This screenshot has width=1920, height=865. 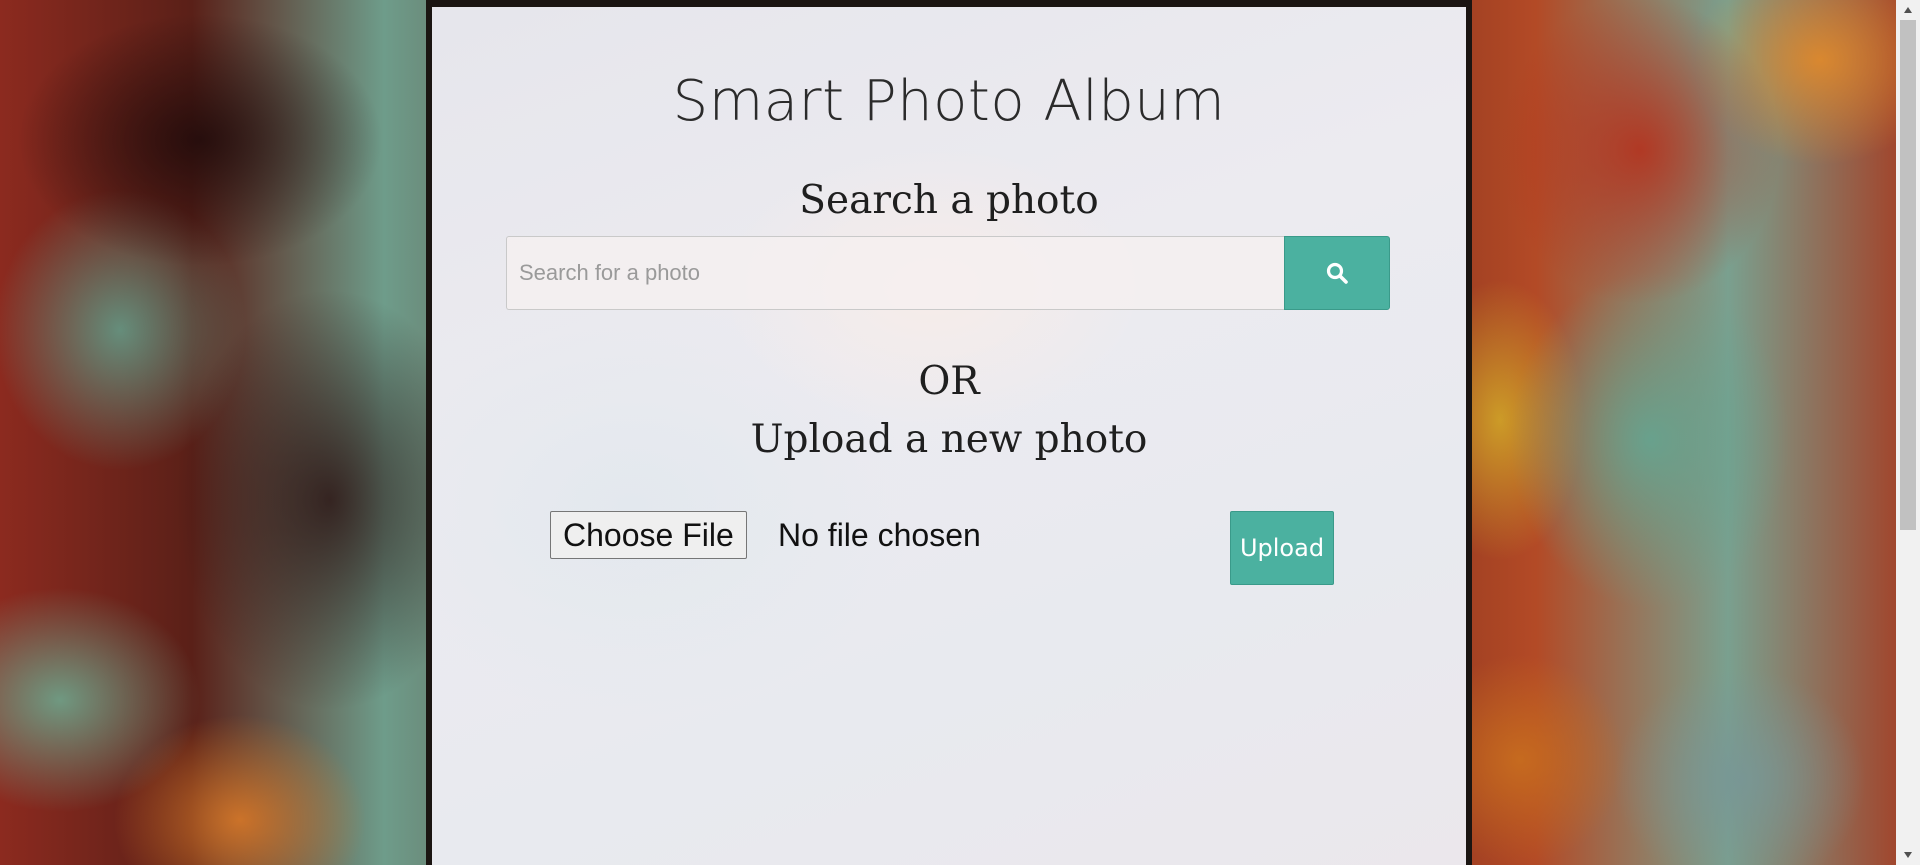 I want to click on file-status-text: No file chosen, so click(x=879, y=535).